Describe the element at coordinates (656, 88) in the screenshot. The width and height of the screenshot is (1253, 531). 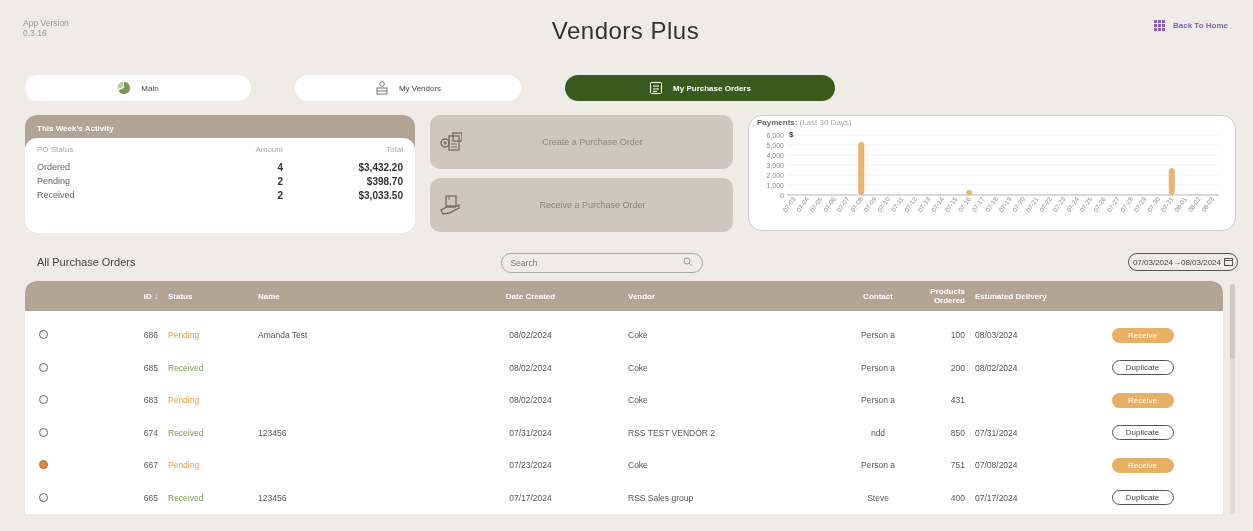
I see `document-icon` at that location.